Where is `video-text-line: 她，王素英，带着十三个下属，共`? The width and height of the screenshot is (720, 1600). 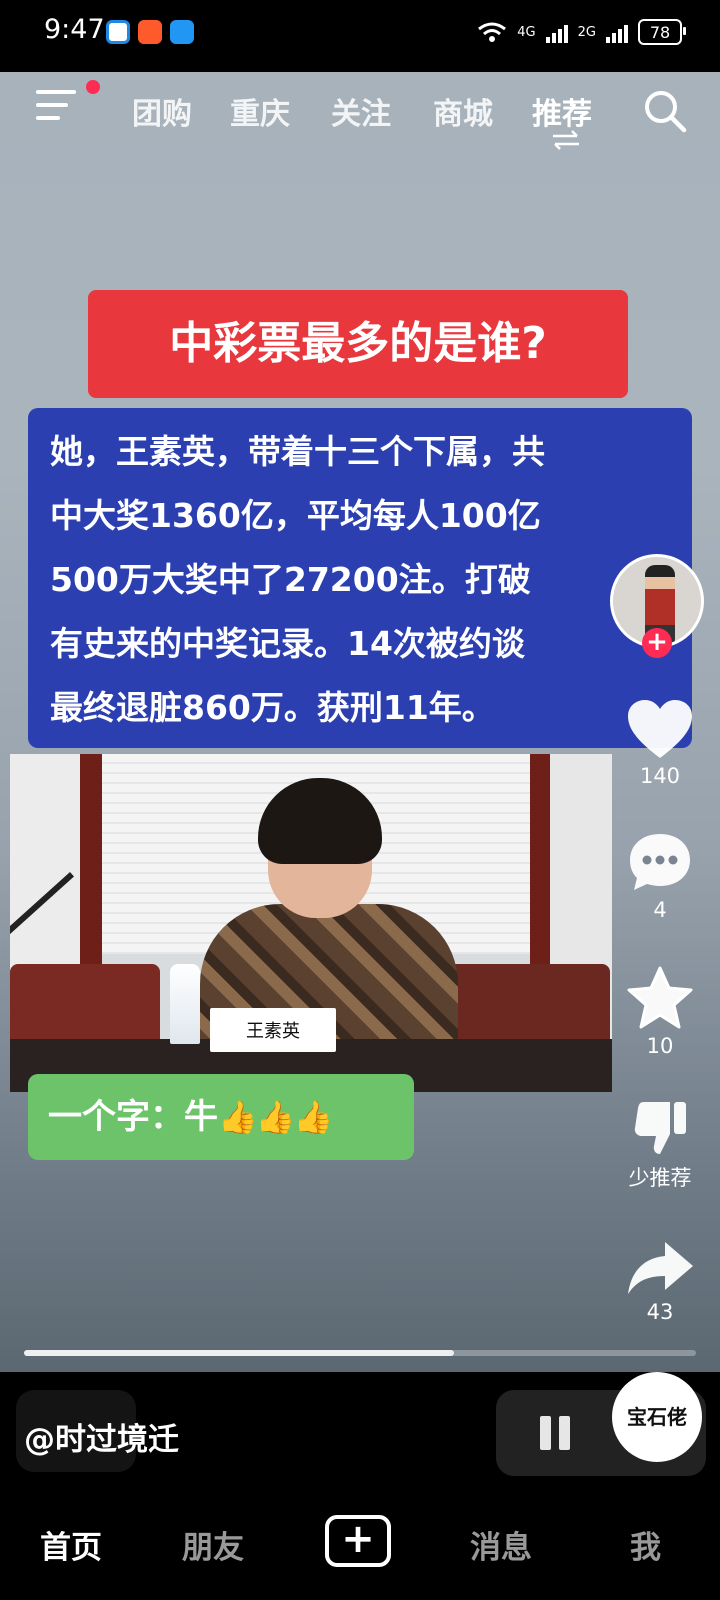
video-text-line: 她，王素英，带着十三个下属，共 is located at coordinates (297, 451).